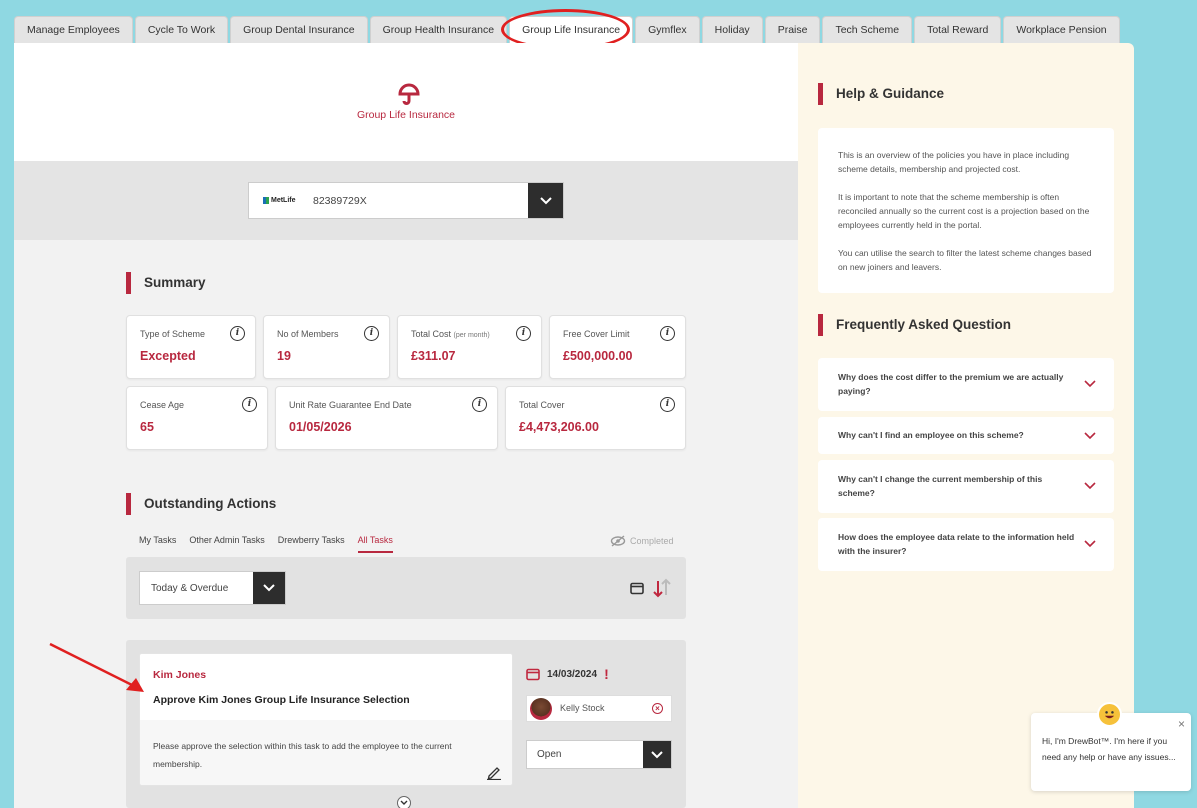 The width and height of the screenshot is (1197, 808). I want to click on metlife-logo: MetLife, so click(279, 200).